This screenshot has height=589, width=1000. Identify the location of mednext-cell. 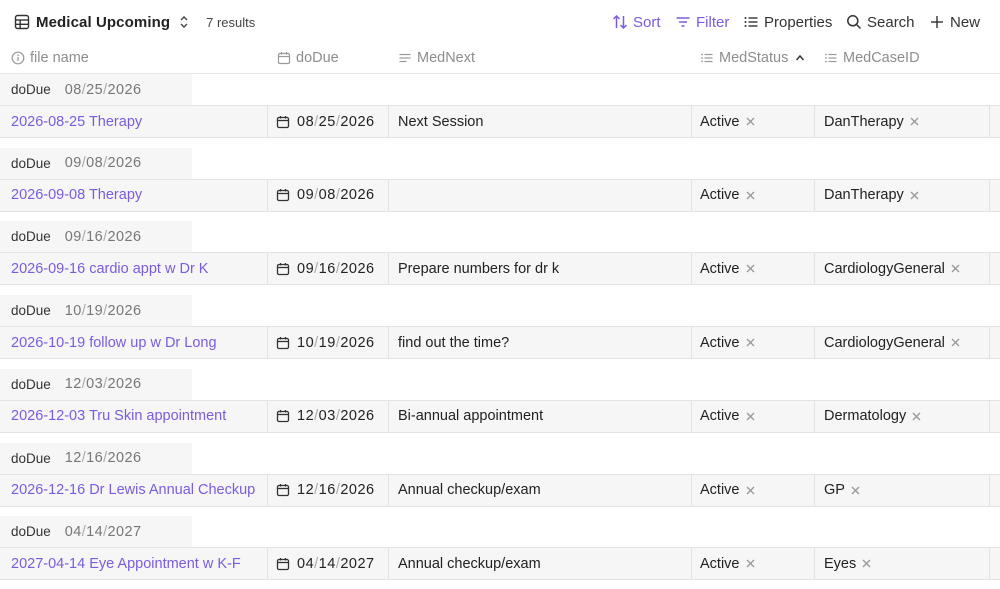
(539, 195).